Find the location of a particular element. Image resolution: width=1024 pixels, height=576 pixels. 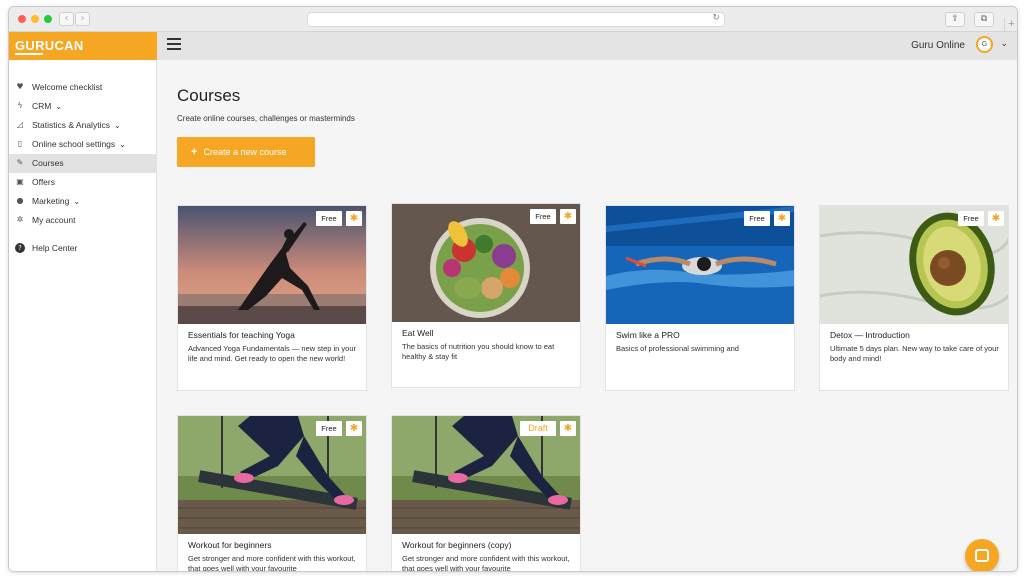

back-button: ‹ is located at coordinates (66, 19).